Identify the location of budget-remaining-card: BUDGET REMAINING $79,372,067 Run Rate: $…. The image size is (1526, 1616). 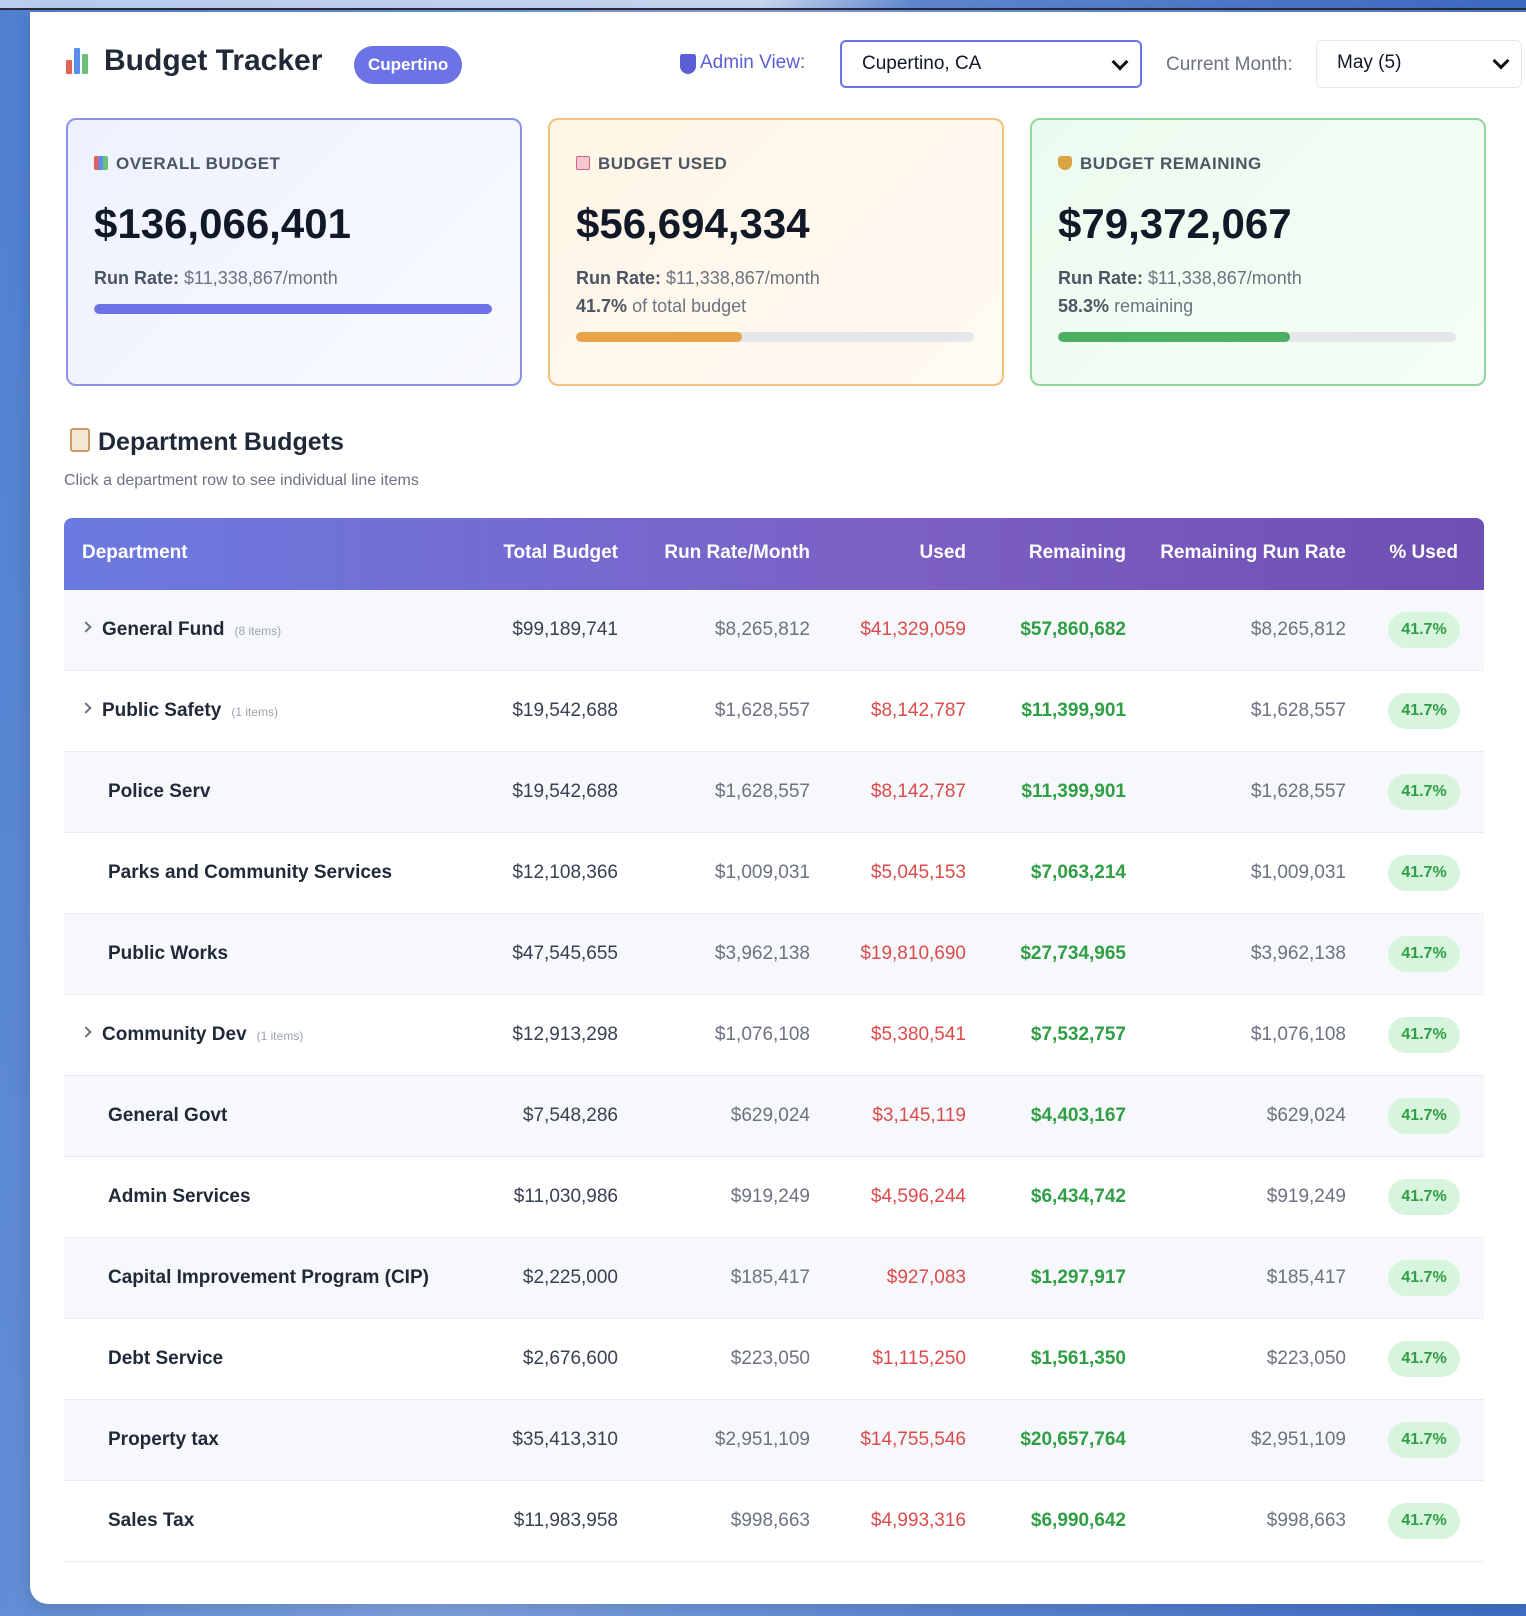
(1258, 252).